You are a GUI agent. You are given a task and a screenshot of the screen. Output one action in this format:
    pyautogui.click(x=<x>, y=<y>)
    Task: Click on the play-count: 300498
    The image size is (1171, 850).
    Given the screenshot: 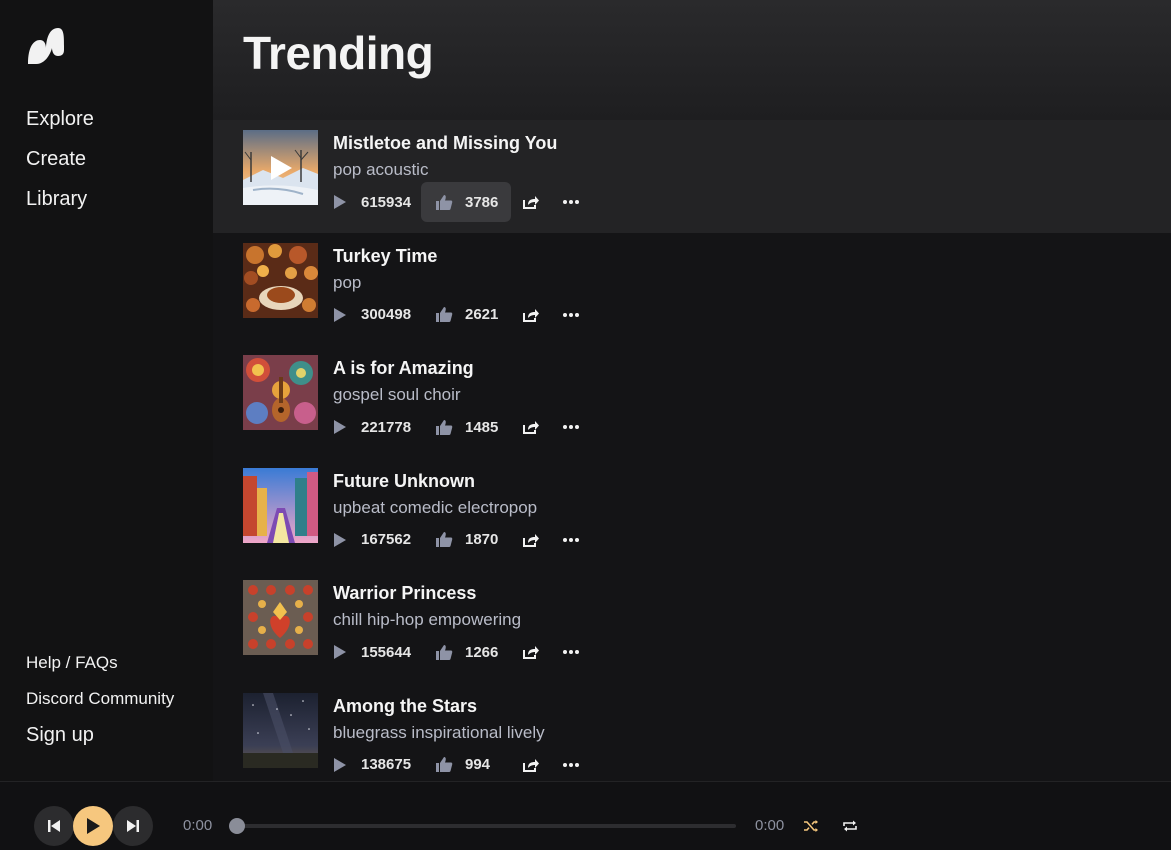 What is the action you would take?
    pyautogui.click(x=374, y=315)
    